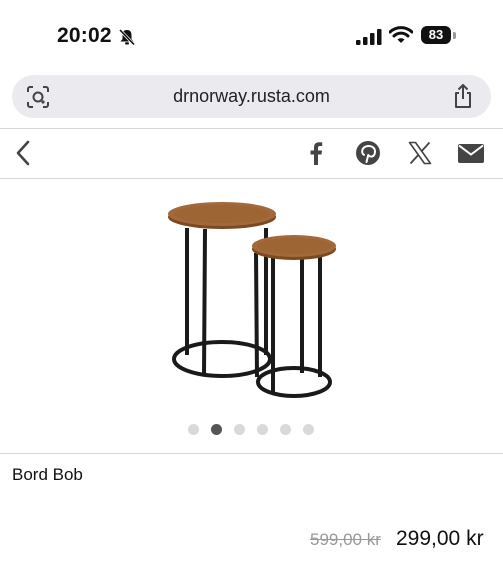 The image size is (503, 575). I want to click on x-icon, so click(420, 155).